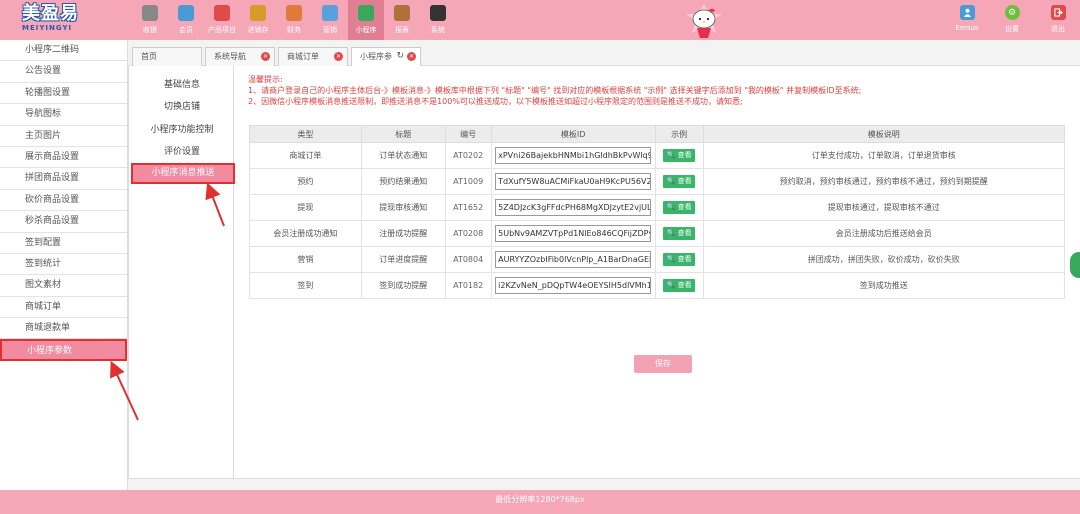 The height and width of the screenshot is (514, 1080). What do you see at coordinates (167, 301) in the screenshot?
I see `annotation-arrows` at bounding box center [167, 301].